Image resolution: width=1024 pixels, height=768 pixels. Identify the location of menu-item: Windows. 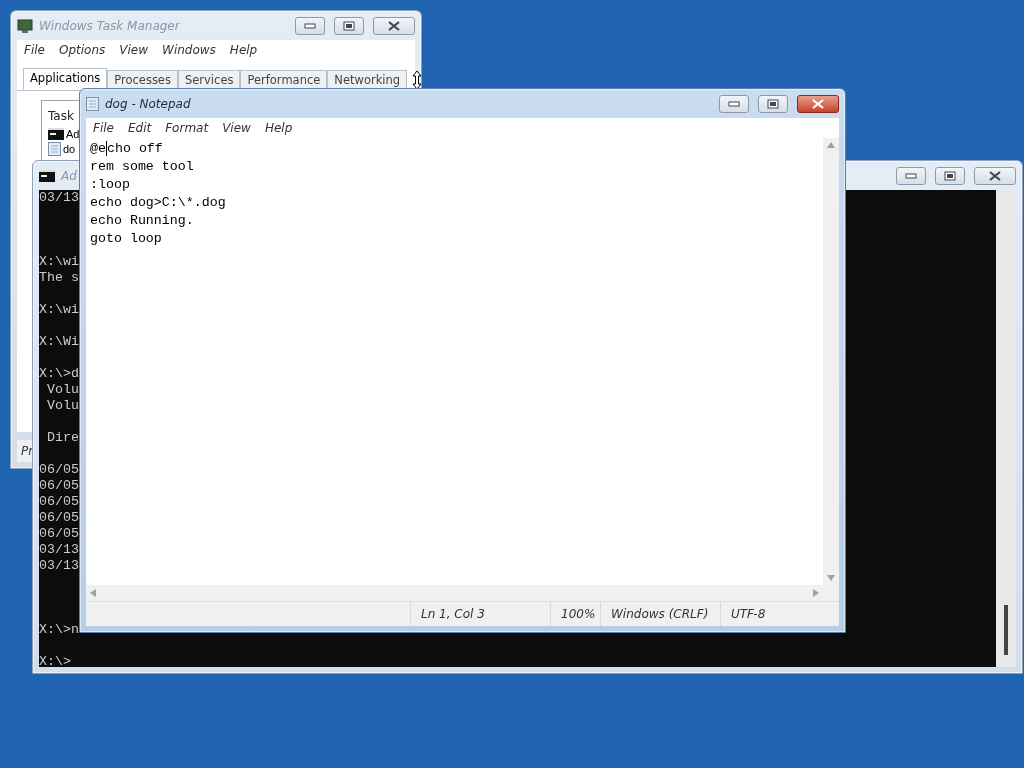
(189, 50).